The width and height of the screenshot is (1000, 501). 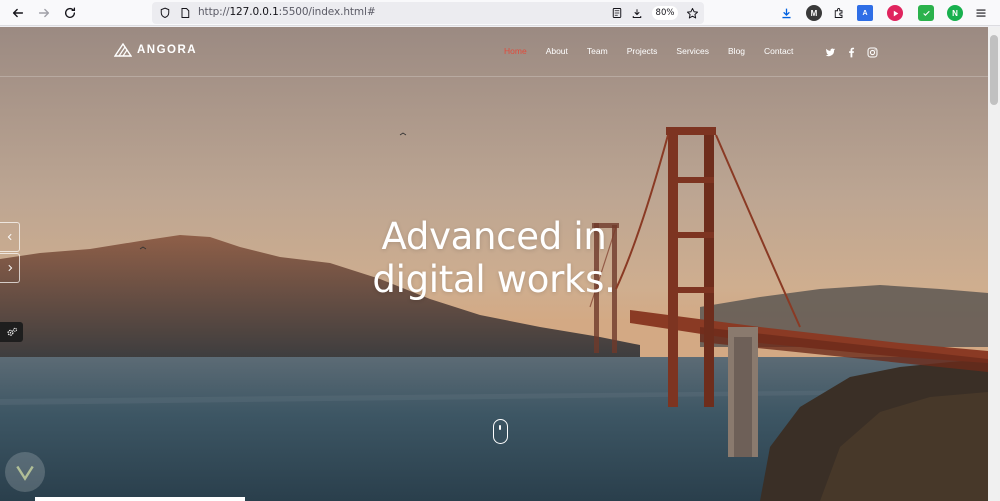 I want to click on shield-extension-icon, so click(x=926, y=13).